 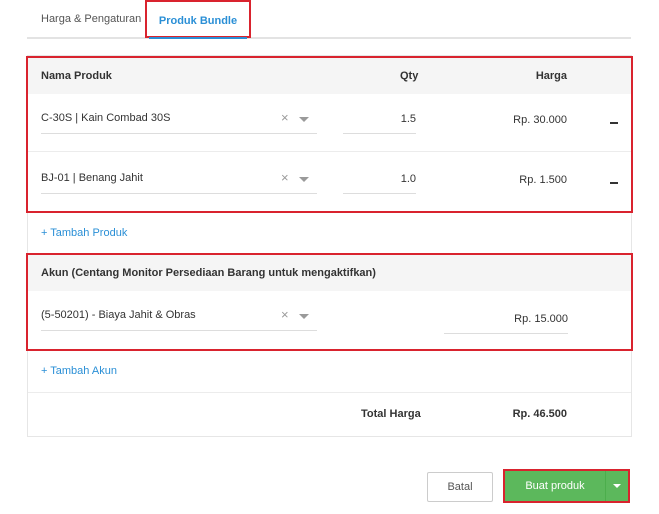 I want to click on chevron-down-icon, so click(x=617, y=486).